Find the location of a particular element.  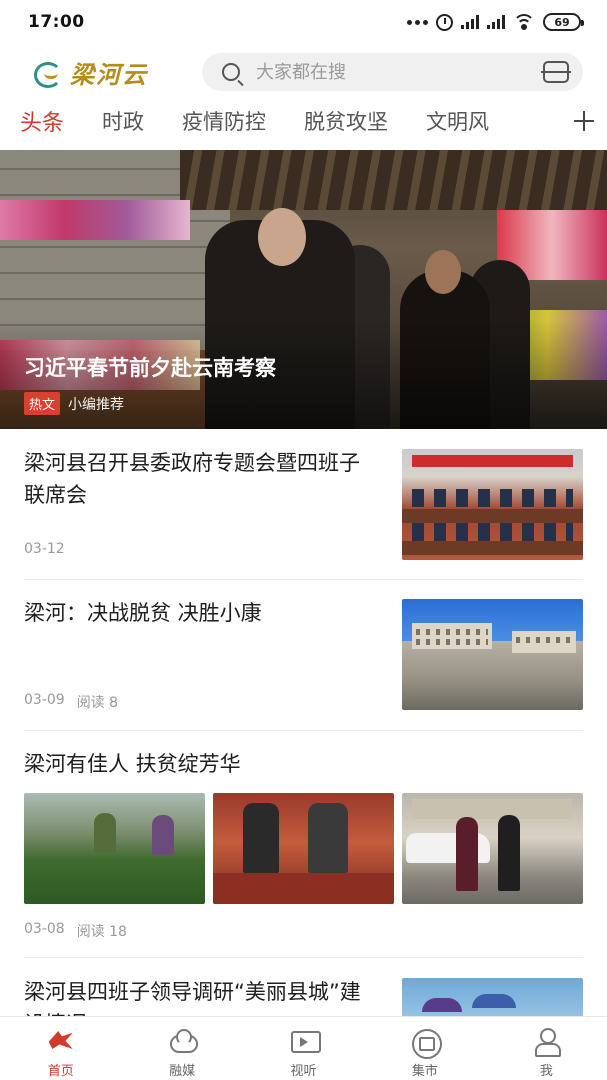

news-meta: 03-09 阅读 8 is located at coordinates (71, 702).